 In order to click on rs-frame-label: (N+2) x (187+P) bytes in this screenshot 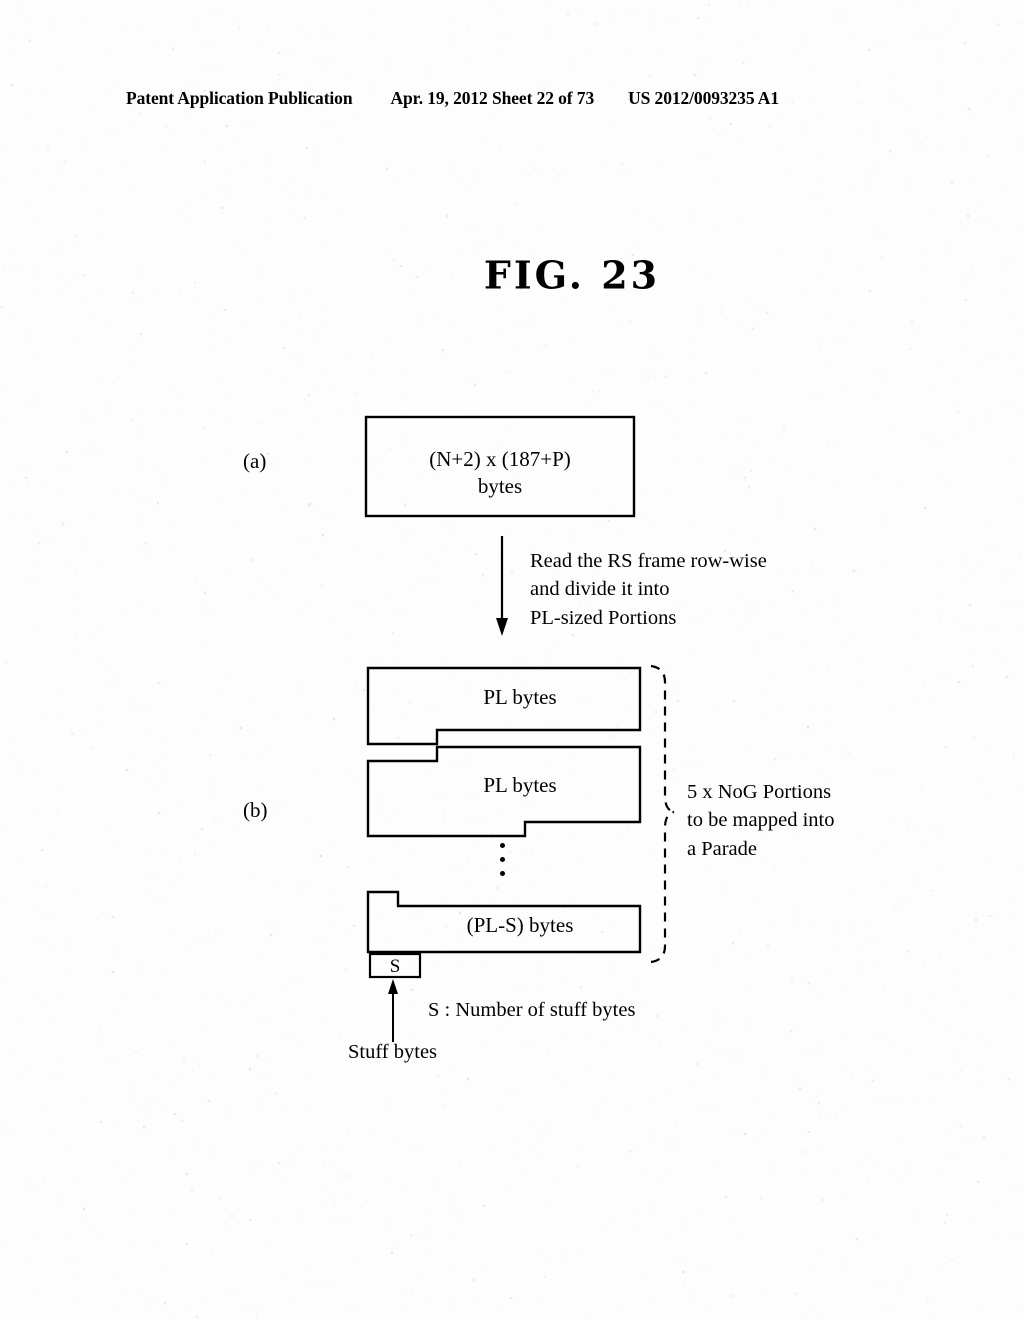, I will do `click(500, 473)`.